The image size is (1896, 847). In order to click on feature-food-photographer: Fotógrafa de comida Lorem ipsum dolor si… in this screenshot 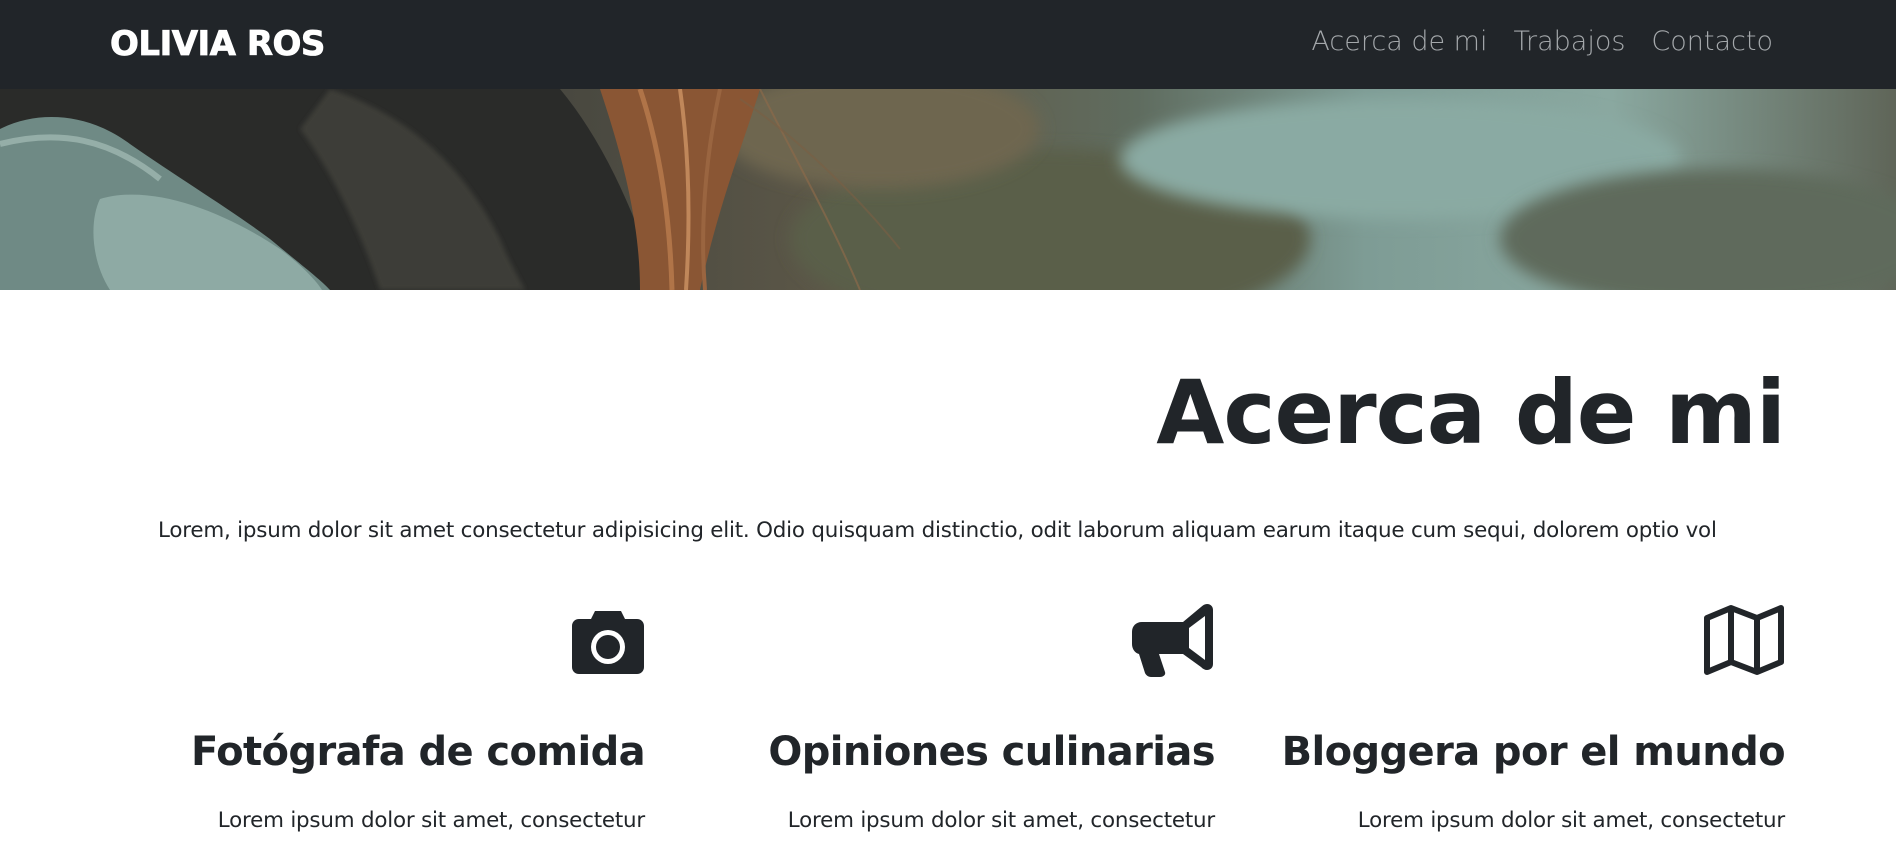, I will do `click(375, 716)`.